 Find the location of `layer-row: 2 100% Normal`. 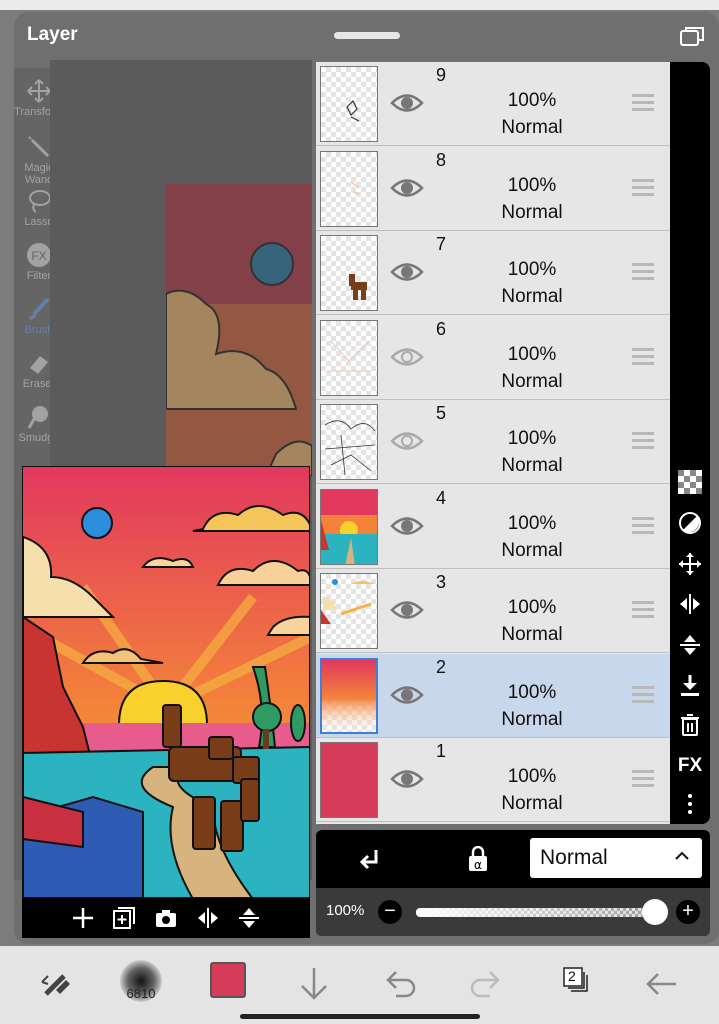

layer-row: 2 100% Normal is located at coordinates (493, 695).